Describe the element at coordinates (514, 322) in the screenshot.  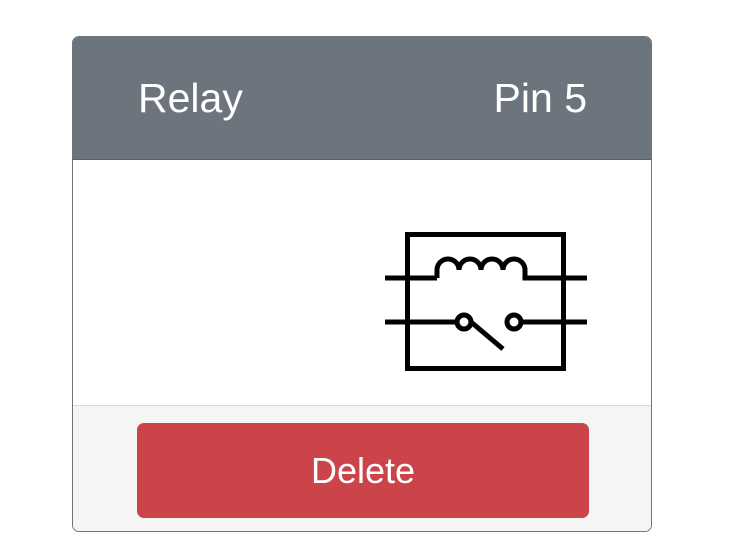
I see `switch-contact-right` at that location.